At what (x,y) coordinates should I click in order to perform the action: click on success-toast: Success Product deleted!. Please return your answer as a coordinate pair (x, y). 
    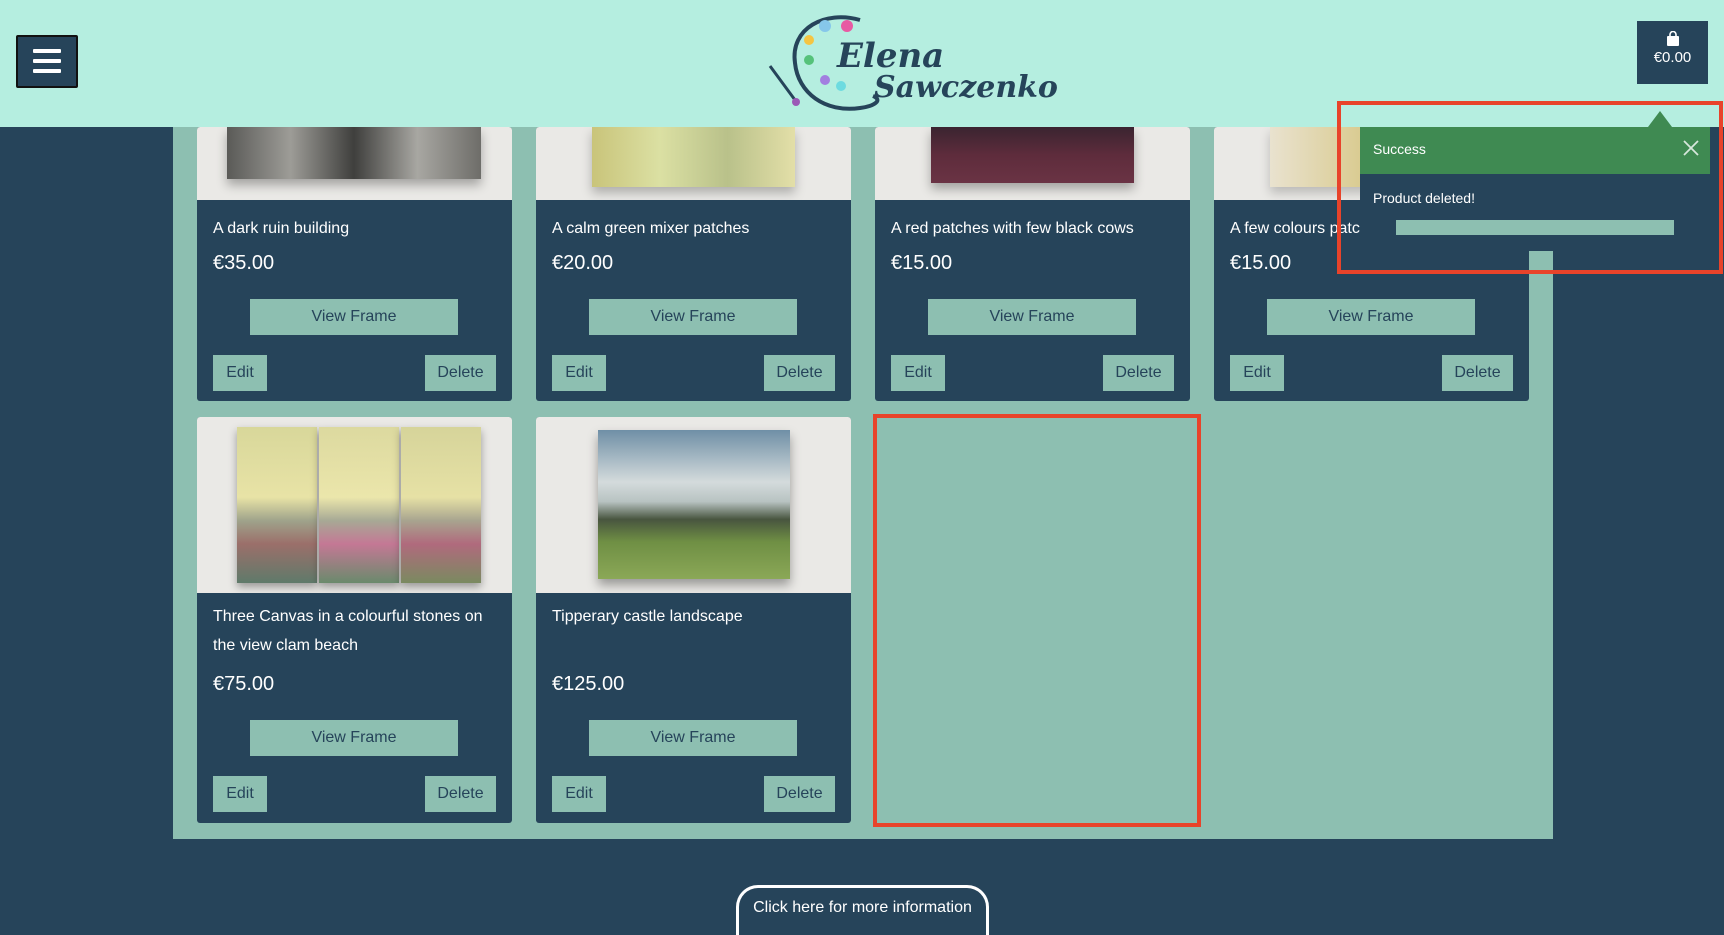
    Looking at the image, I should click on (1535, 189).